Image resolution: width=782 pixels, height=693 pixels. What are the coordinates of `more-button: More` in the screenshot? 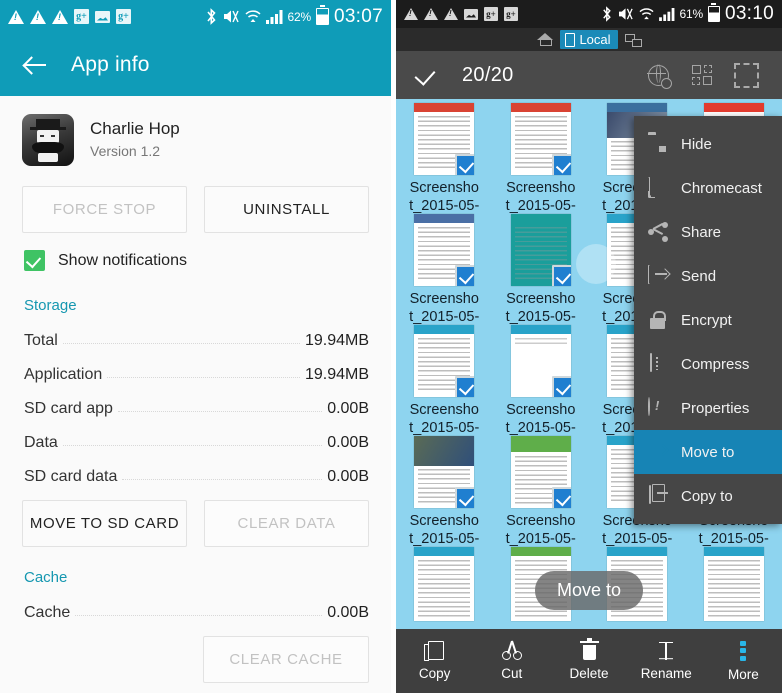 It's located at (743, 661).